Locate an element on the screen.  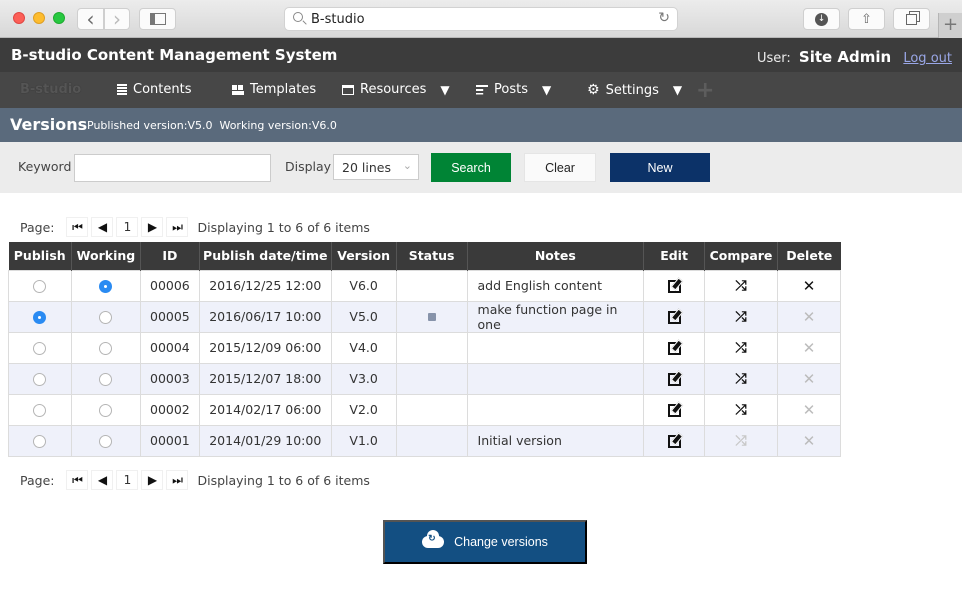
nav-brand: B-studio is located at coordinates (50, 89).